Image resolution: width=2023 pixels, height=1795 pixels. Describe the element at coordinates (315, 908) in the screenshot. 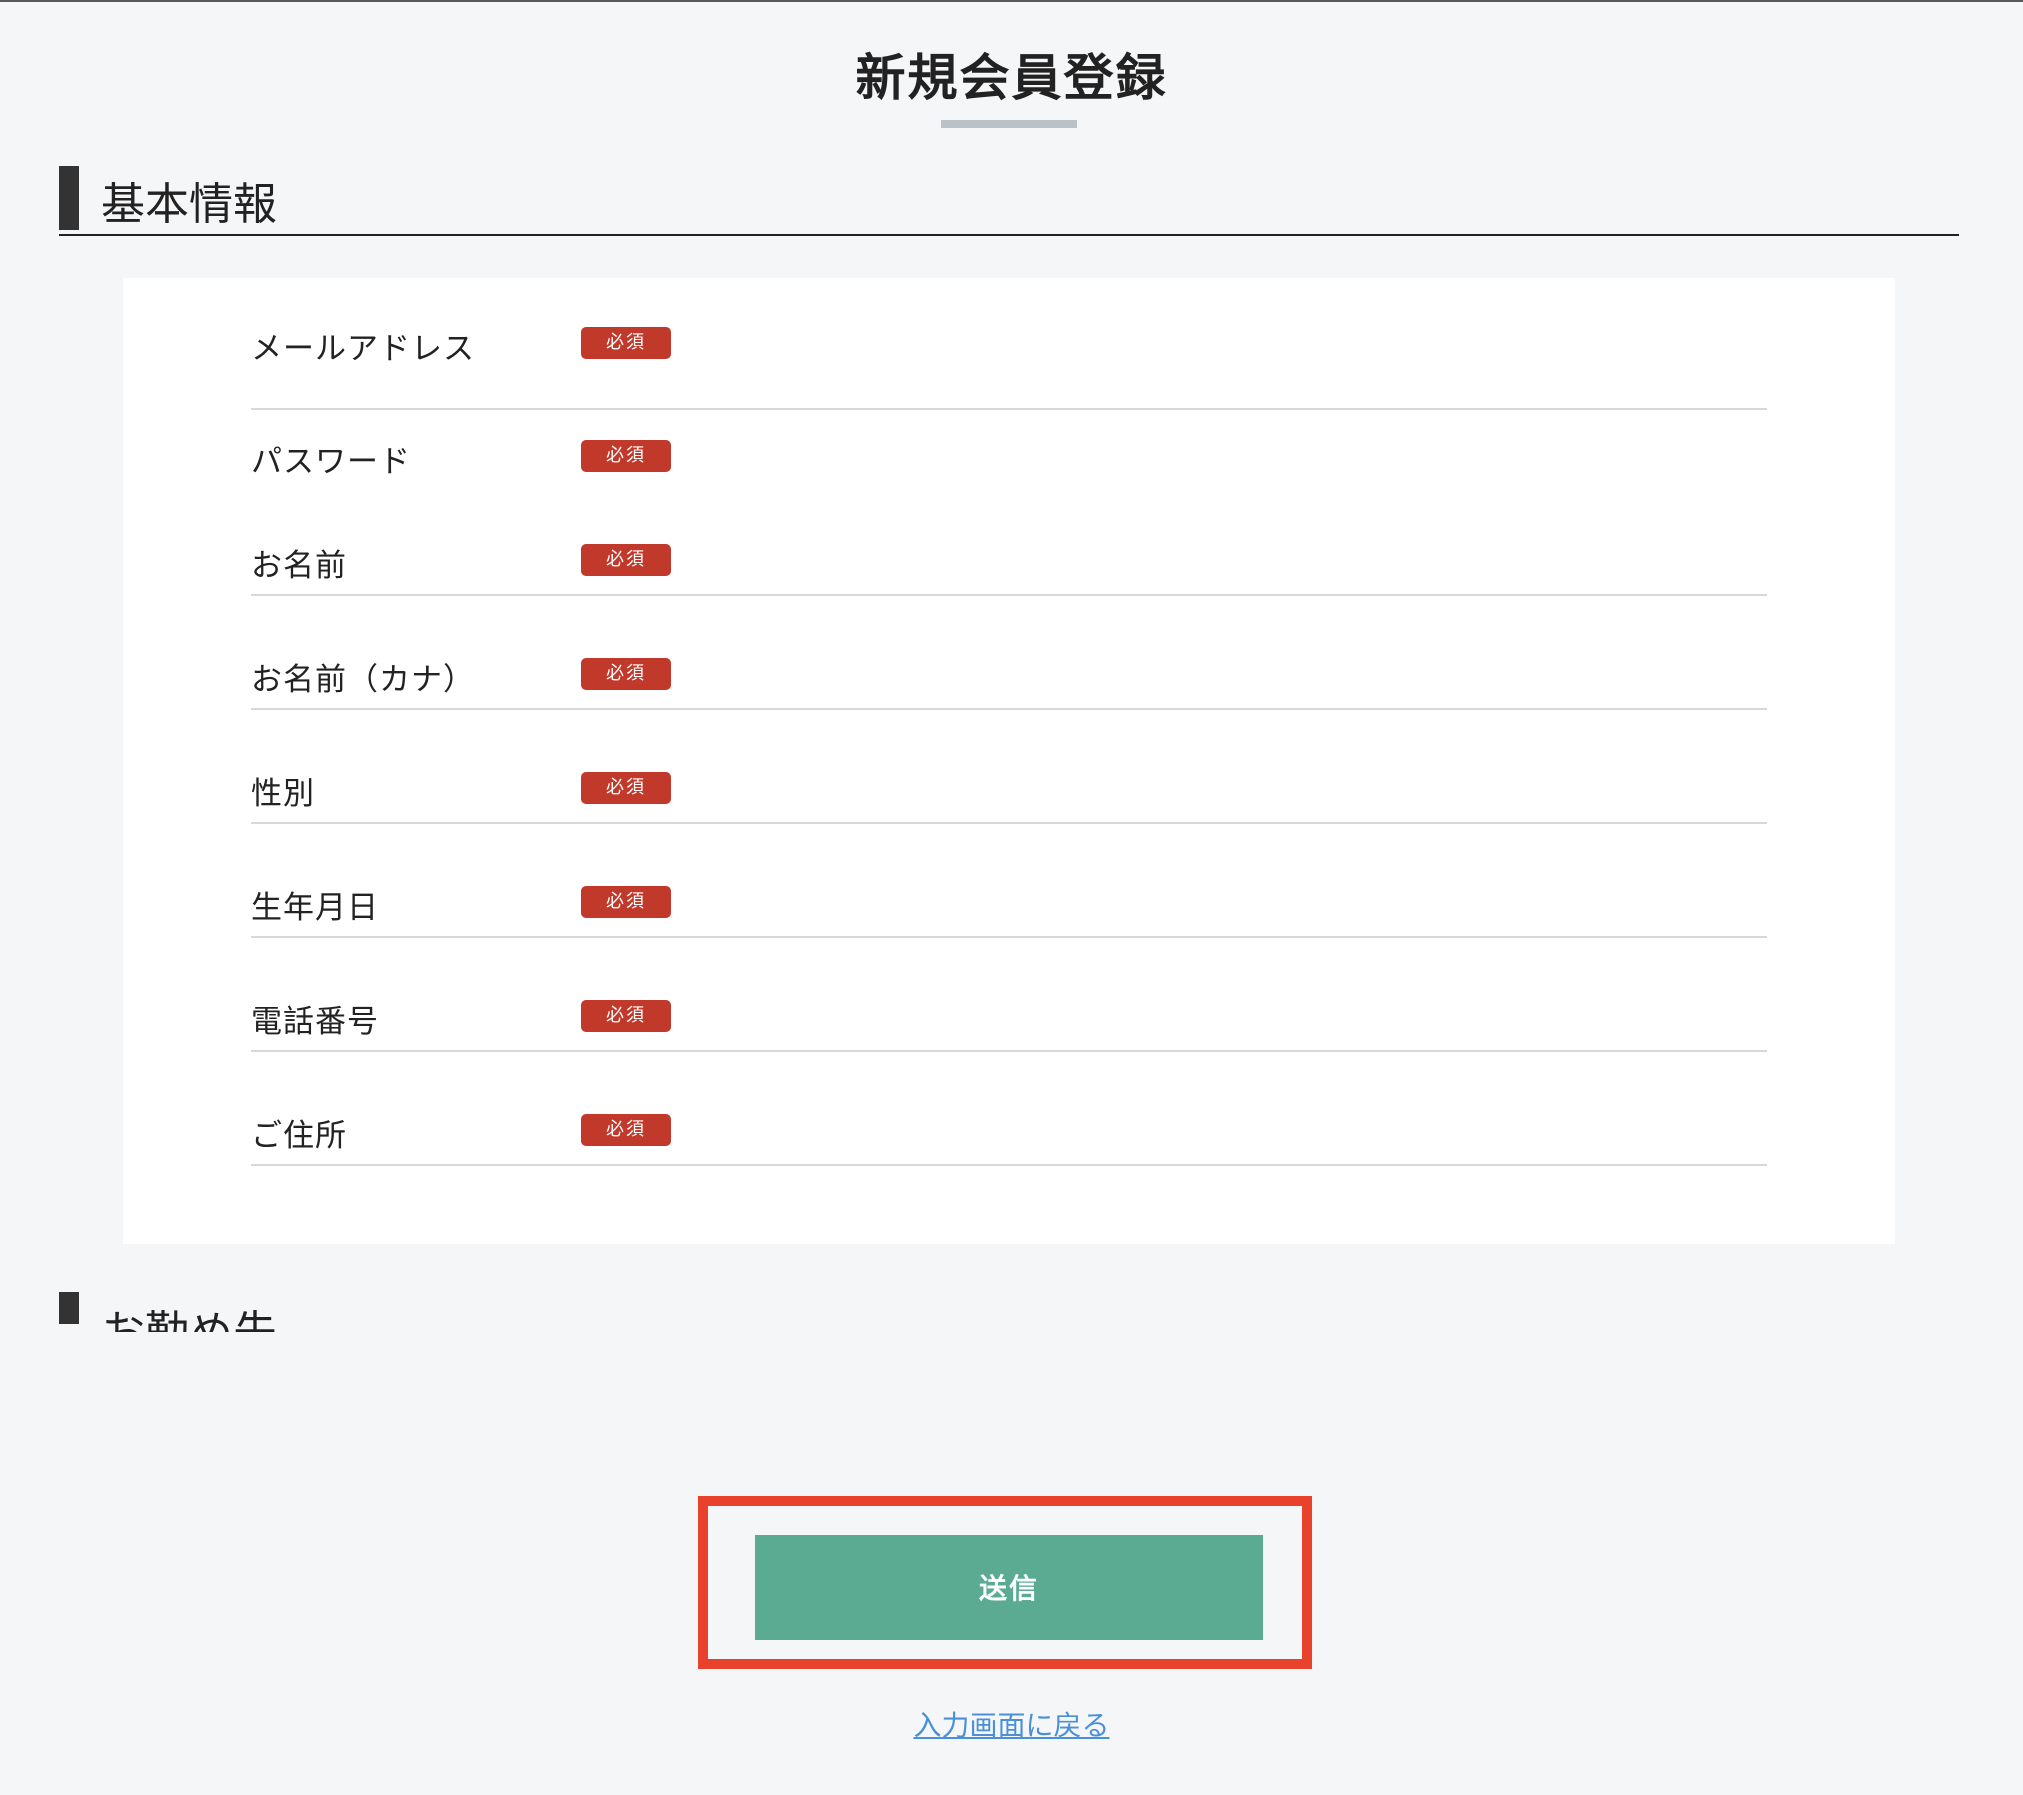

I see `row-label: 生年月日` at that location.